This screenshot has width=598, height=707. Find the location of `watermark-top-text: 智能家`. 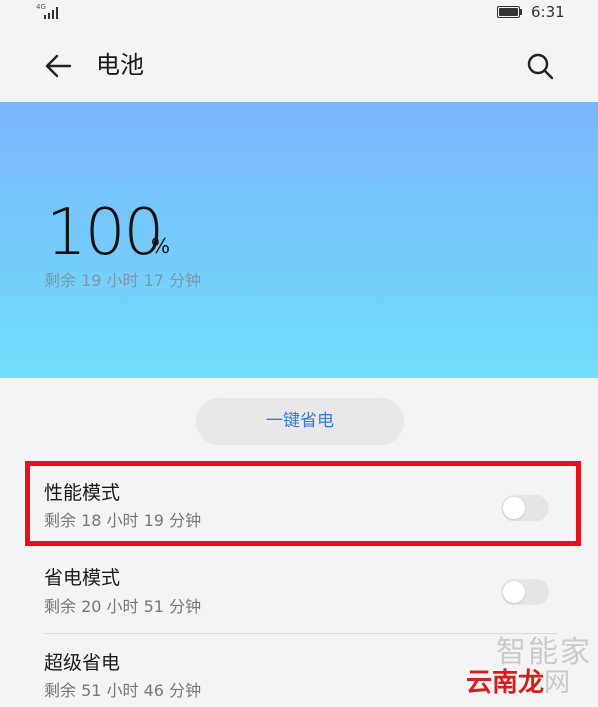

watermark-top-text: 智能家 is located at coordinates (544, 652).